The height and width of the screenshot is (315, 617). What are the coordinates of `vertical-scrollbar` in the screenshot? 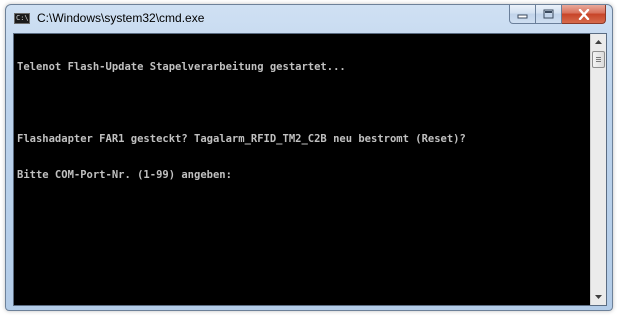 It's located at (598, 169).